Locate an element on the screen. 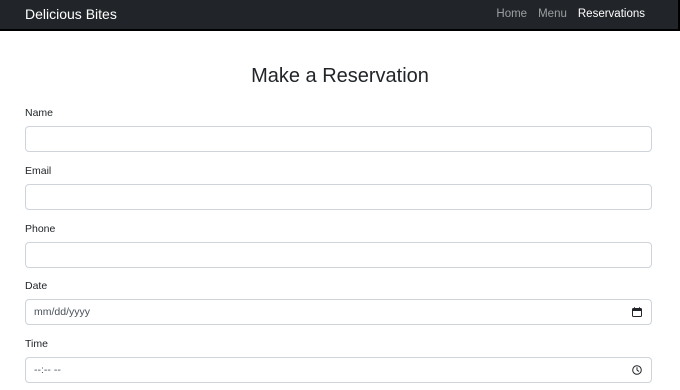 This screenshot has height=390, width=680. phone-label: Phone is located at coordinates (40, 229).